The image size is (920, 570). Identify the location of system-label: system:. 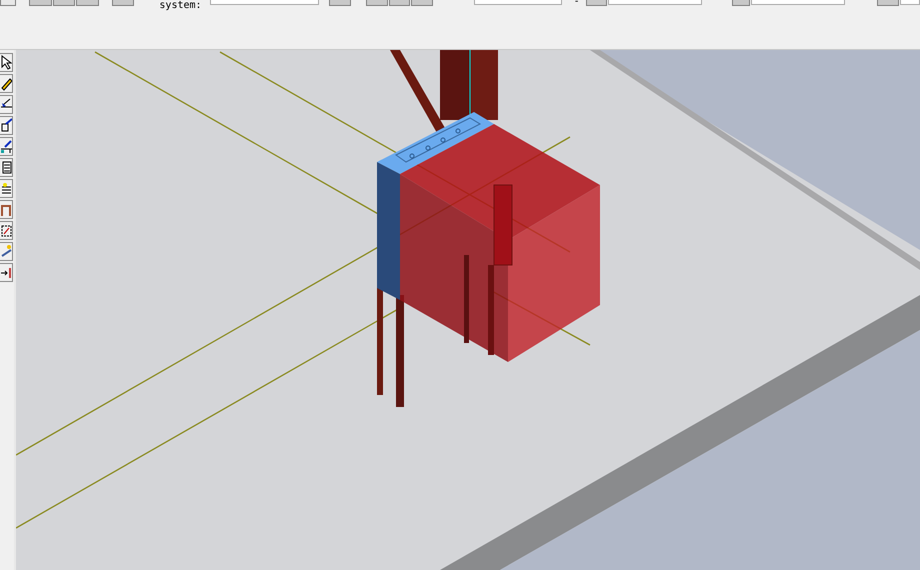
(180, 5).